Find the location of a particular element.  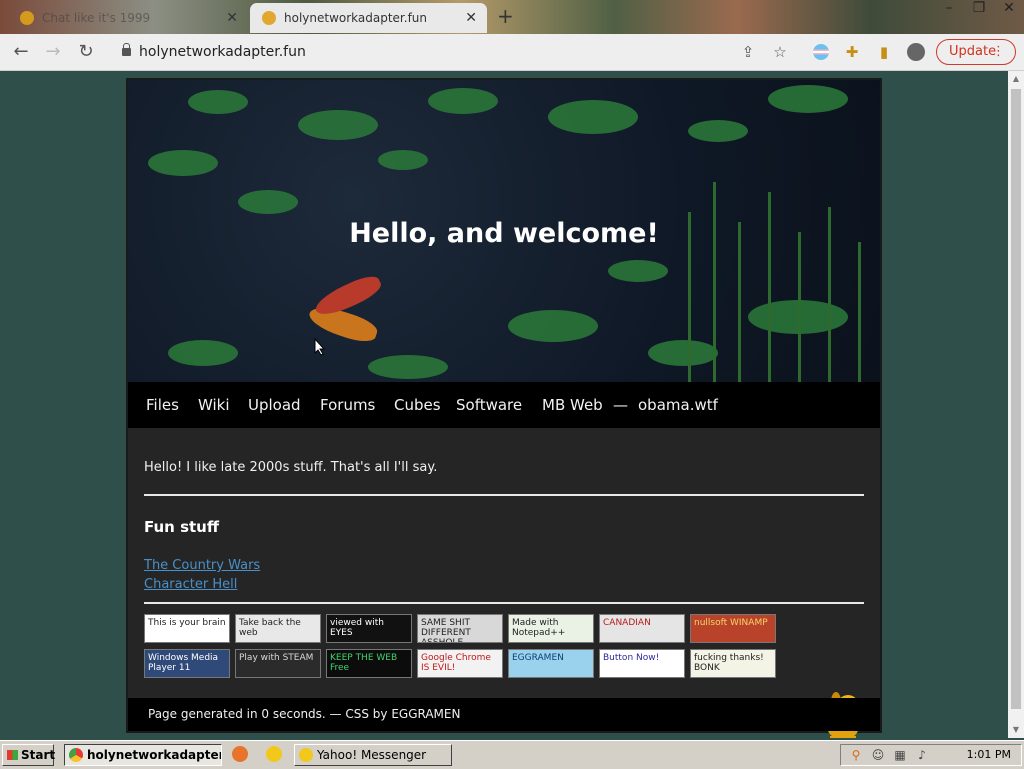

new-tab-button: + is located at coordinates (505, 16).